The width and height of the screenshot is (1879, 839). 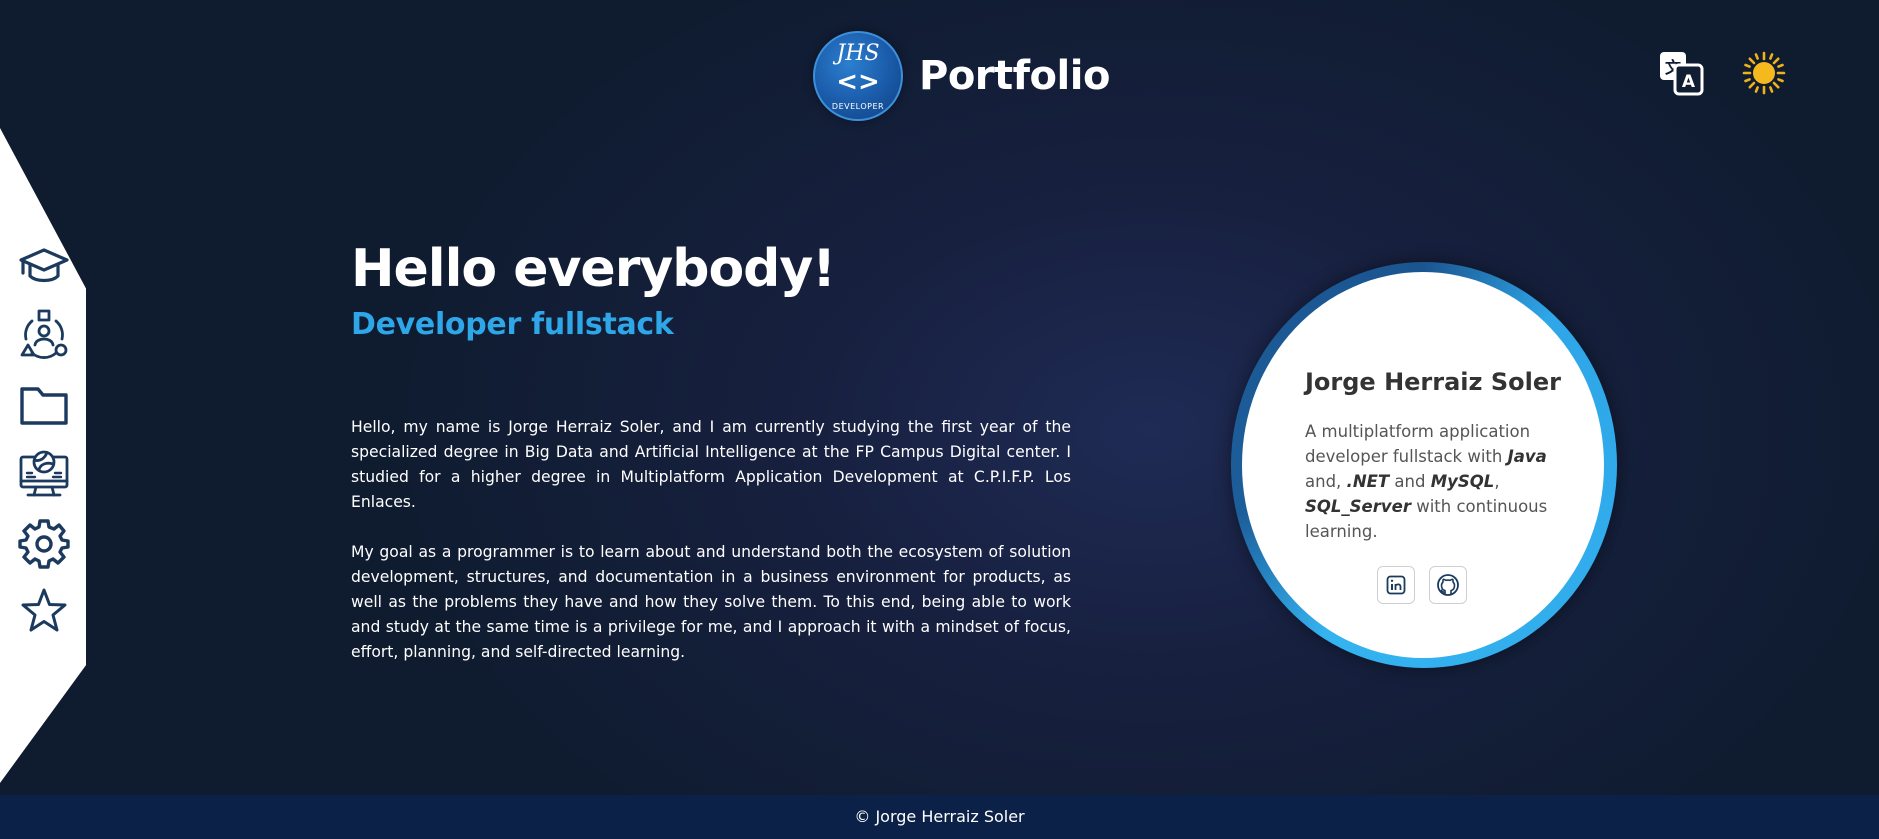 I want to click on sidebar, so click(x=43, y=455).